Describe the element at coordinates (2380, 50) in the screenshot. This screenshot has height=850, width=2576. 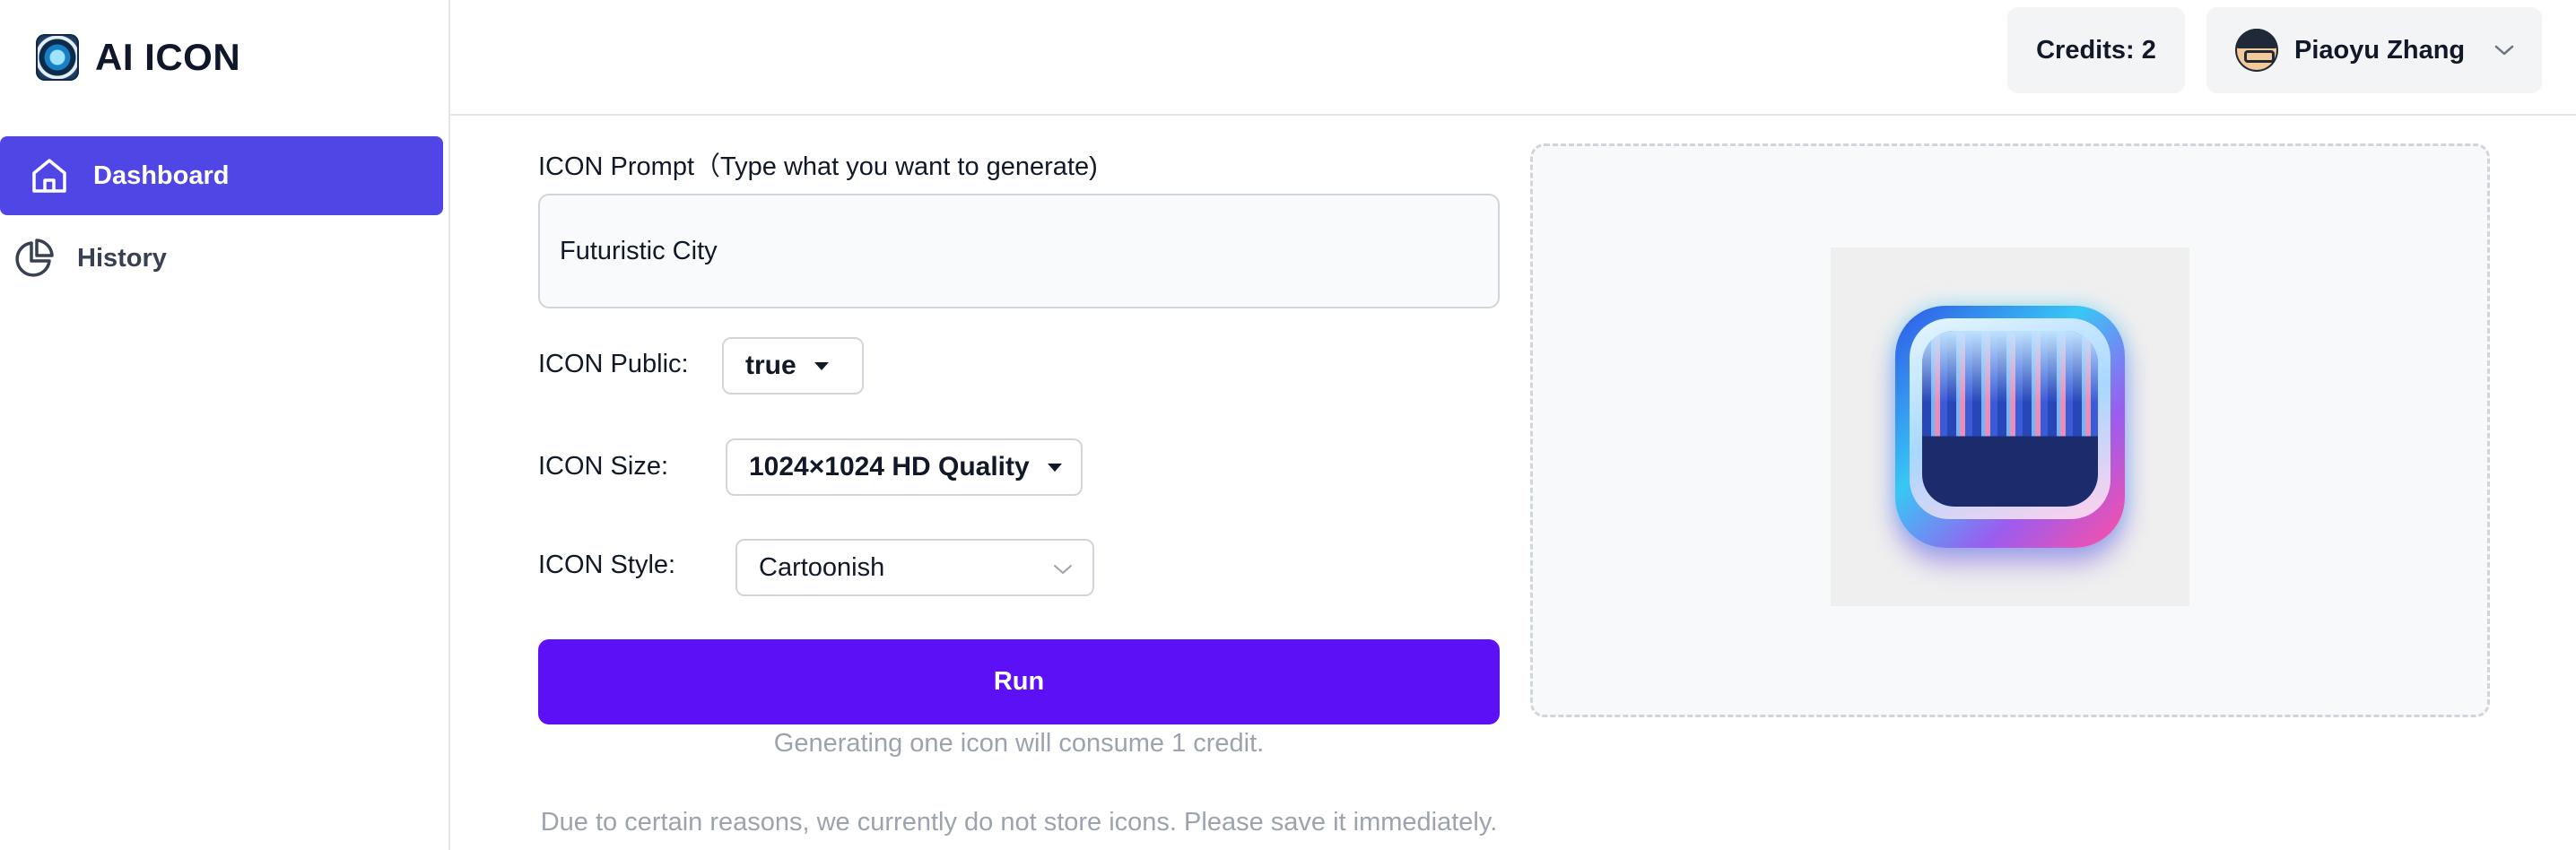
I see `user-name: Piaoyu Zhang` at that location.